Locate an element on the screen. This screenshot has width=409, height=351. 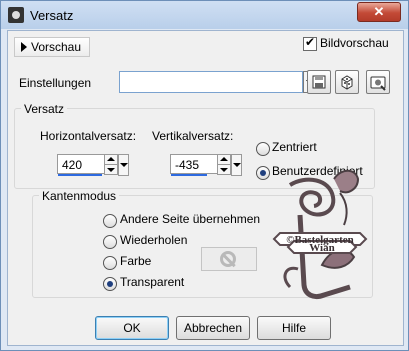
vertical-offset-value: -435 is located at coordinates (187, 165).